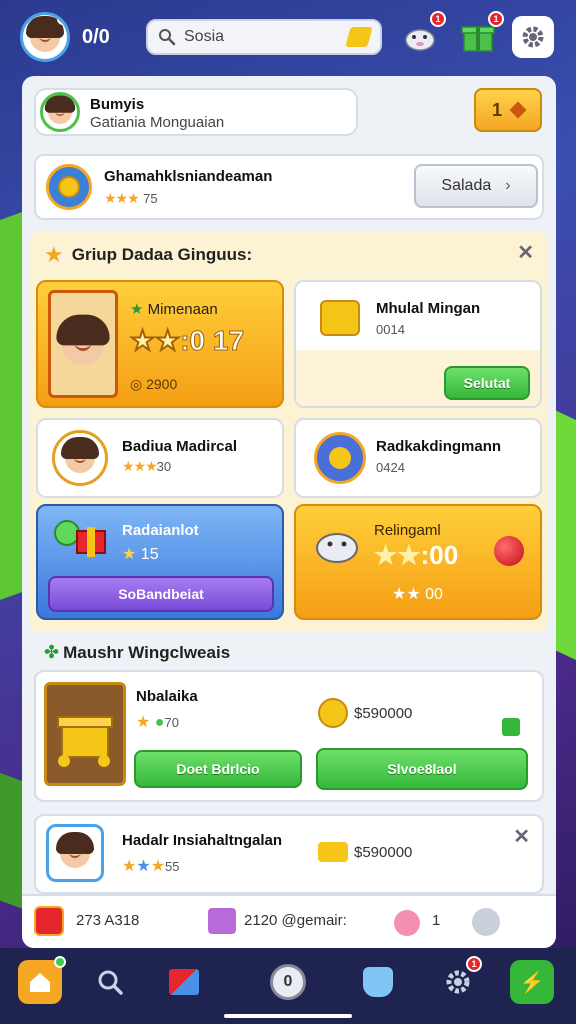 The image size is (576, 1024). I want to click on offer-title: Nbalaika, so click(167, 696).